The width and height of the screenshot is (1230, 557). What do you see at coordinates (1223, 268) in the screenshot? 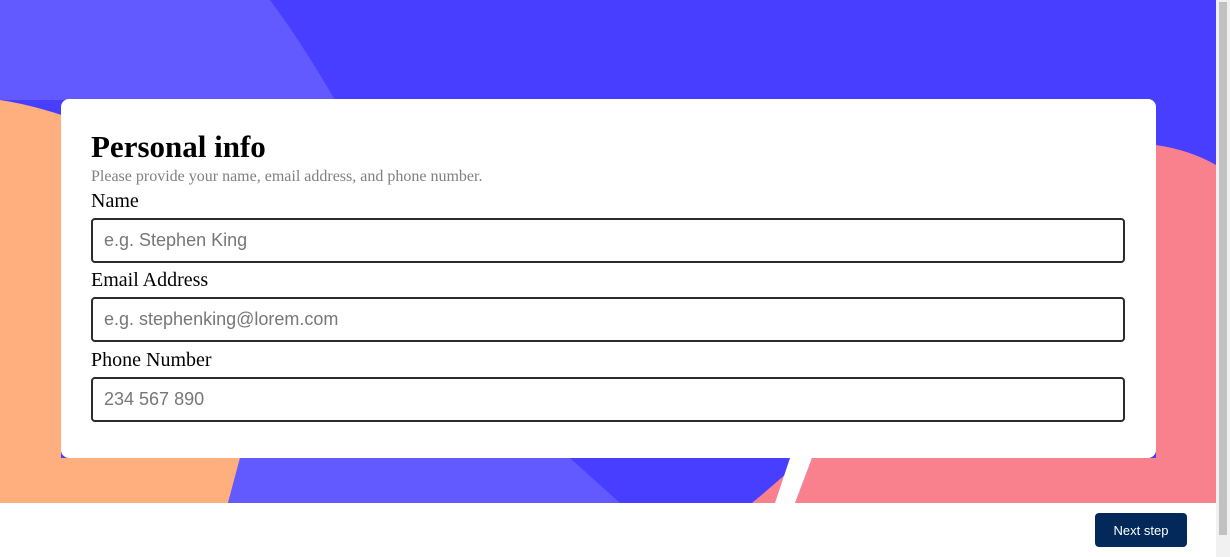
I see `scrollbar-thumb` at bounding box center [1223, 268].